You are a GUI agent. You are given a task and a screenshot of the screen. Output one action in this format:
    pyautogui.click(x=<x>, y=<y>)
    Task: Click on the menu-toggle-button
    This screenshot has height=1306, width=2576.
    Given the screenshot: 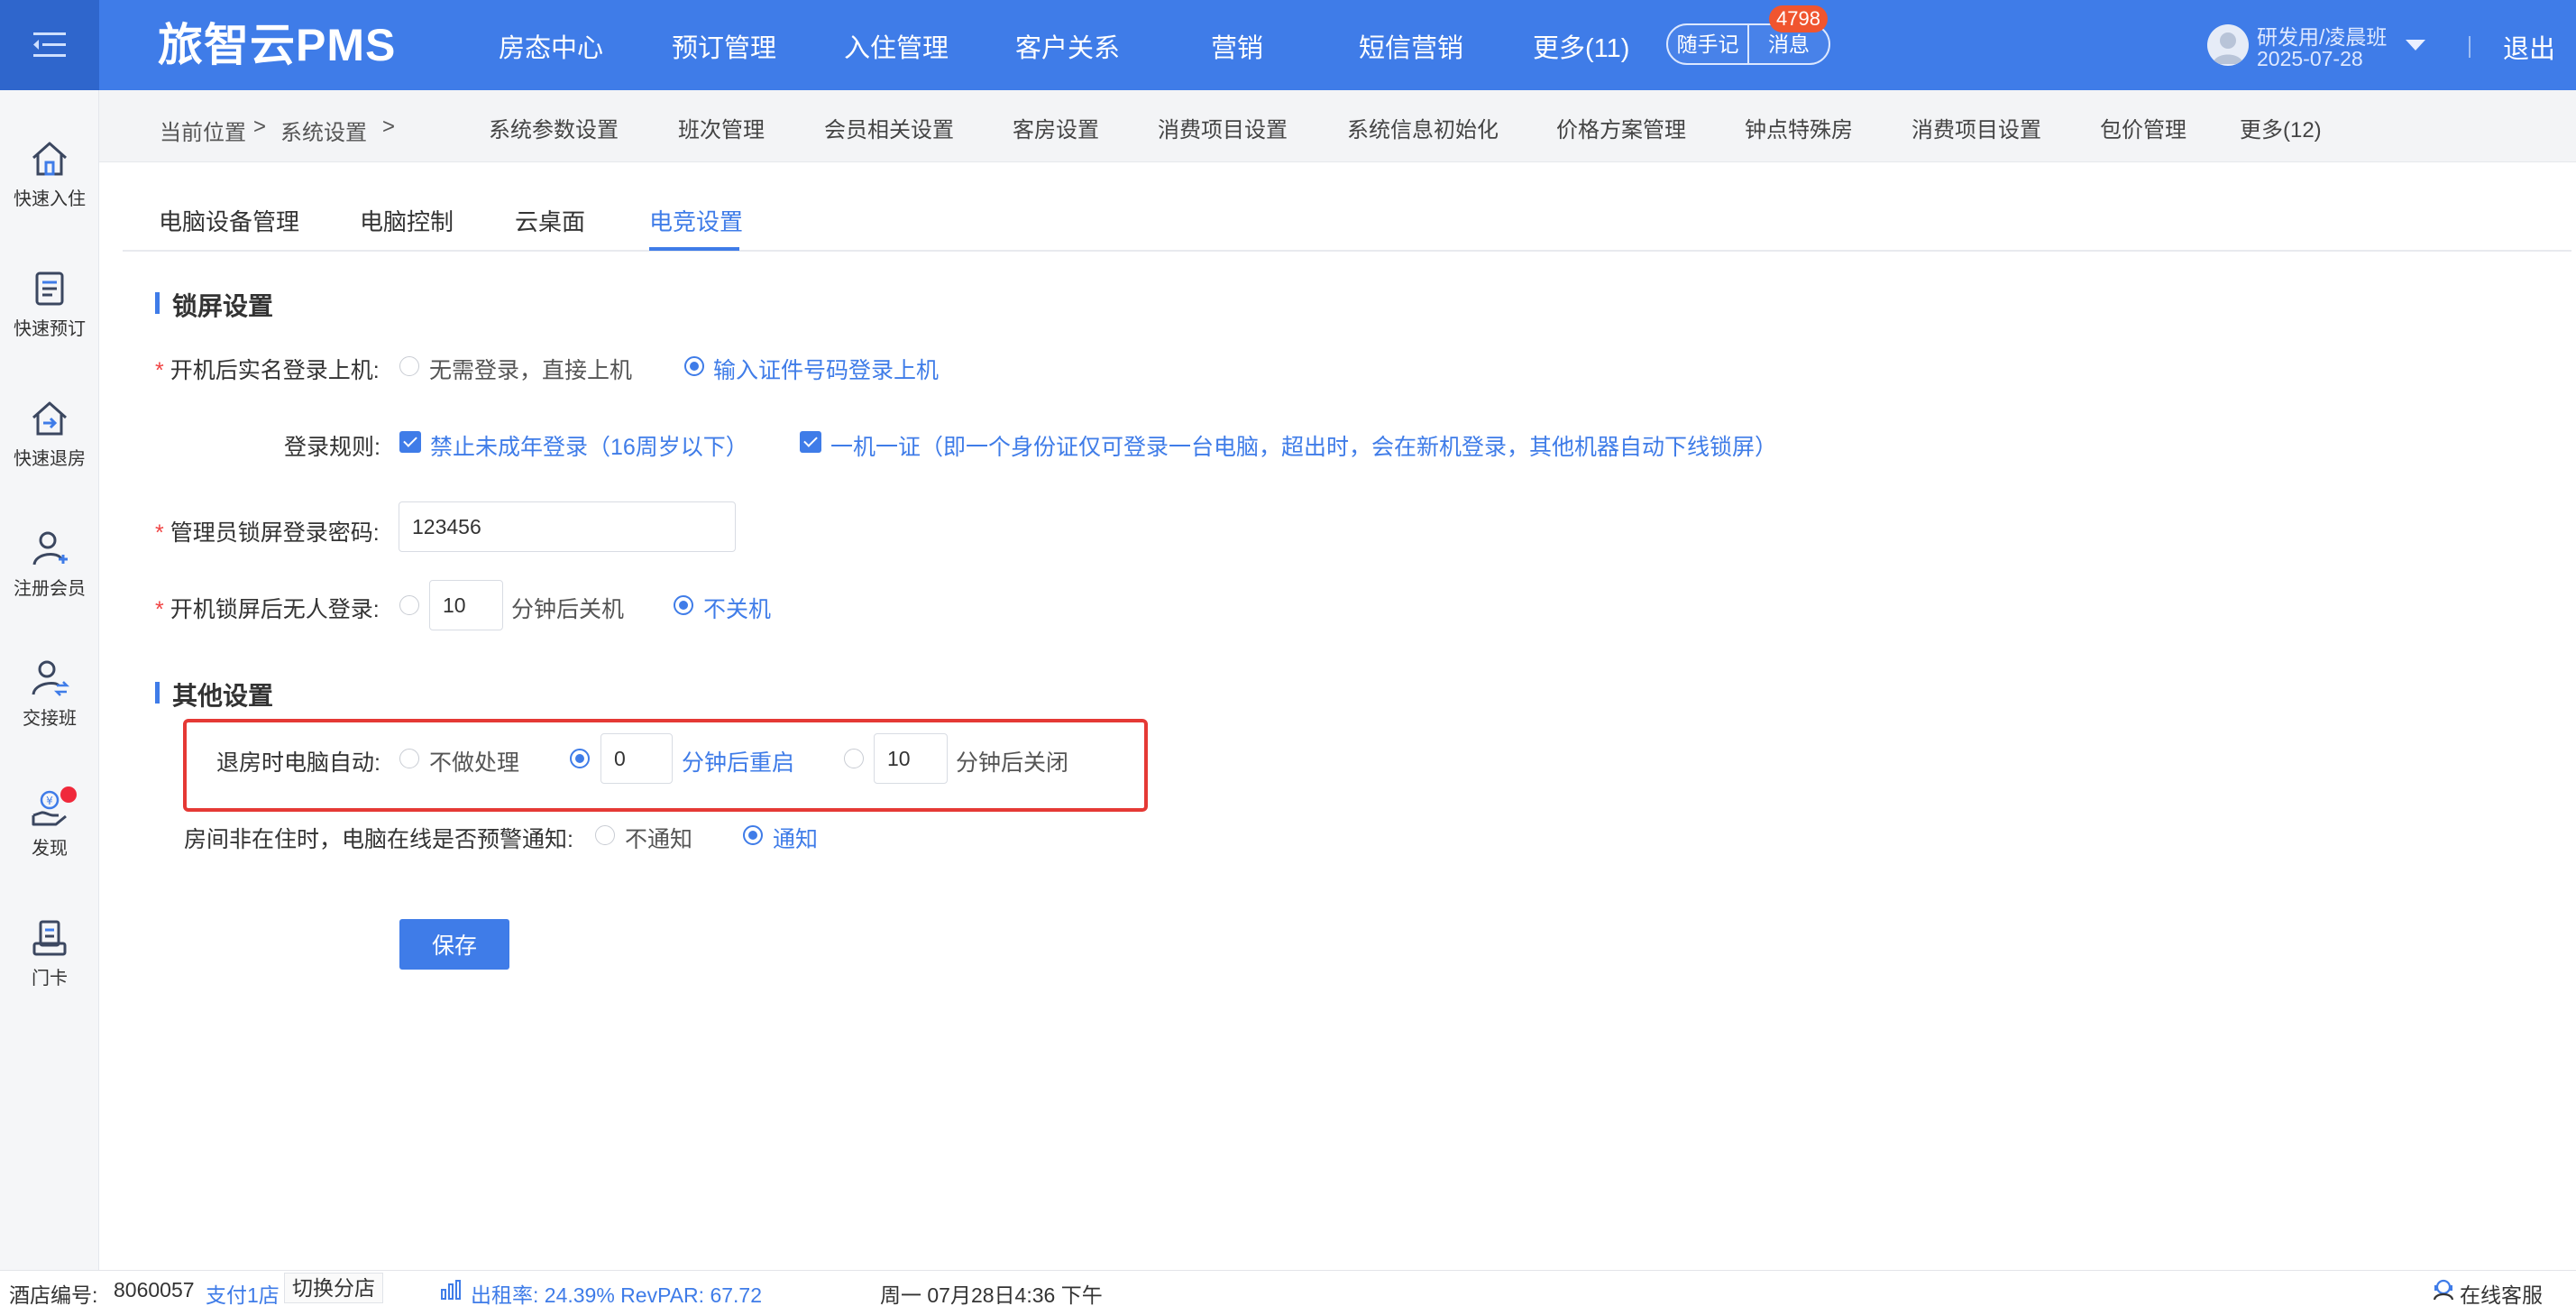 What is the action you would take?
    pyautogui.click(x=49, y=45)
    